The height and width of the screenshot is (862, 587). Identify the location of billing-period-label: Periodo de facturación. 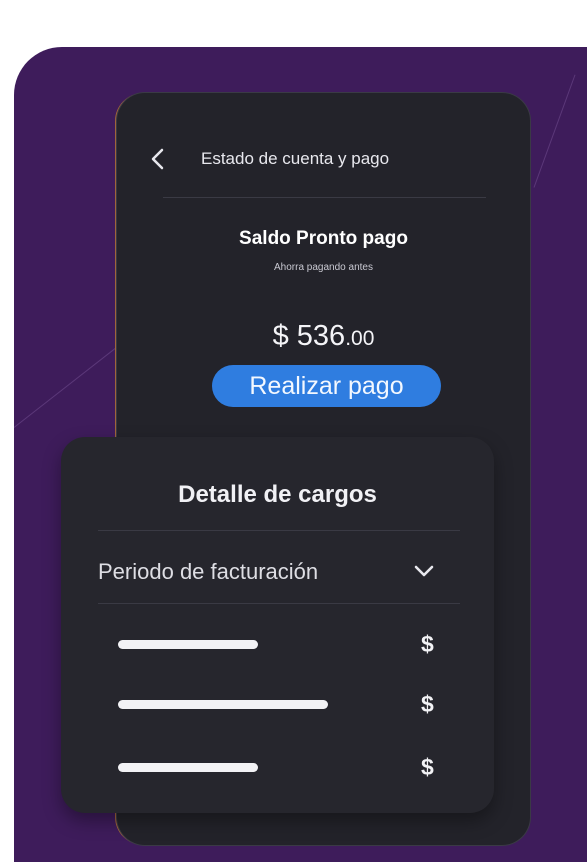
(208, 572).